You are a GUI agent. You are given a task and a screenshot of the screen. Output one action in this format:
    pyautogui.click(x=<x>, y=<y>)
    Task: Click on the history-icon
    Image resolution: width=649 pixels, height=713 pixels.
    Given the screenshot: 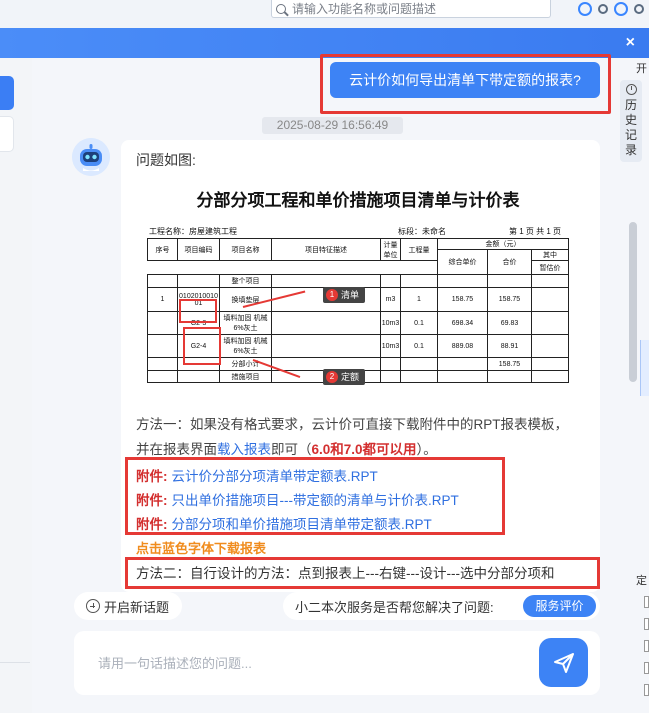 What is the action you would take?
    pyautogui.click(x=631, y=89)
    